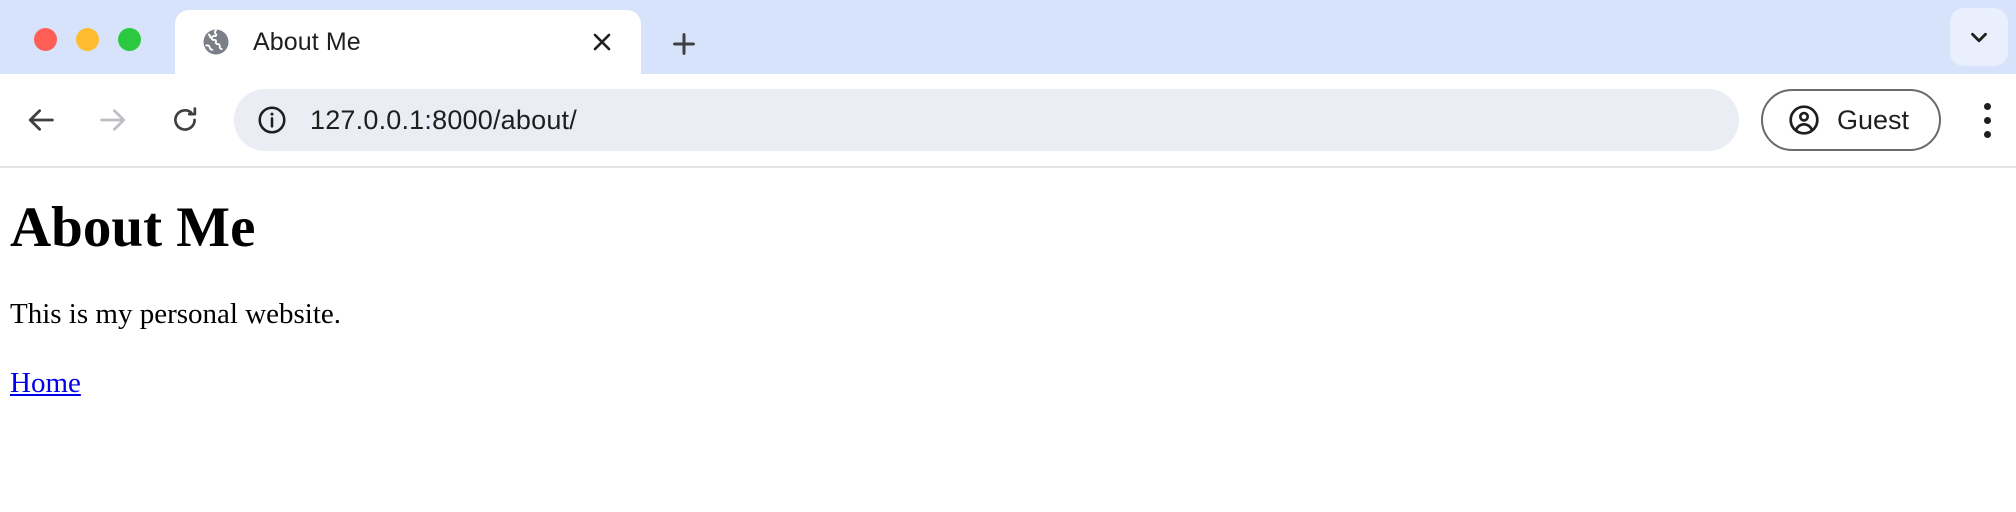 This screenshot has height=512, width=2016. What do you see at coordinates (1008, 37) in the screenshot?
I see `tab-strip: About Me` at bounding box center [1008, 37].